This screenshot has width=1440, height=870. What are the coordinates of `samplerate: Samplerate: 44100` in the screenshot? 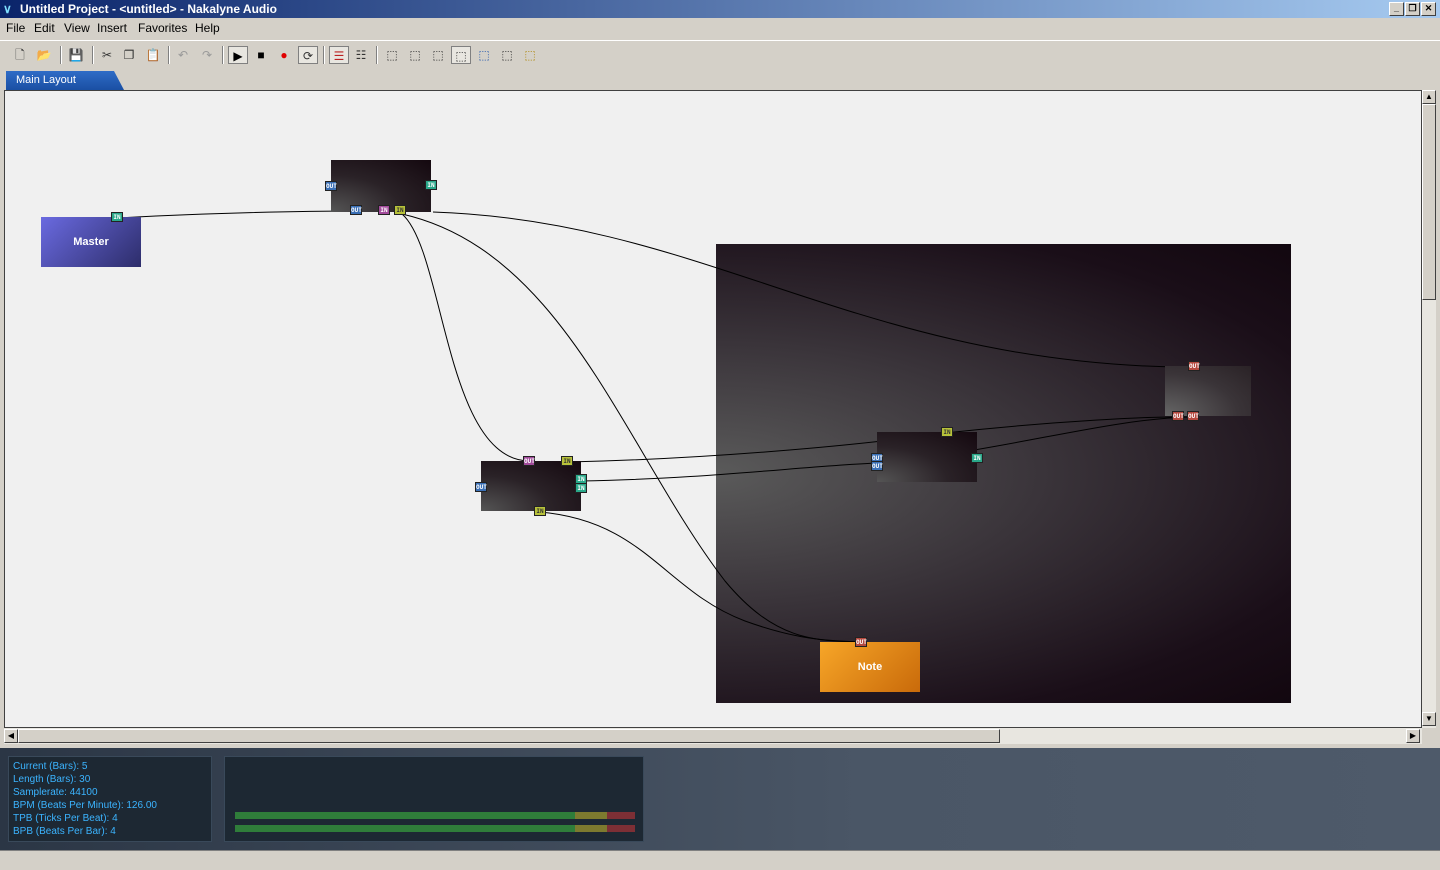 It's located at (55, 792).